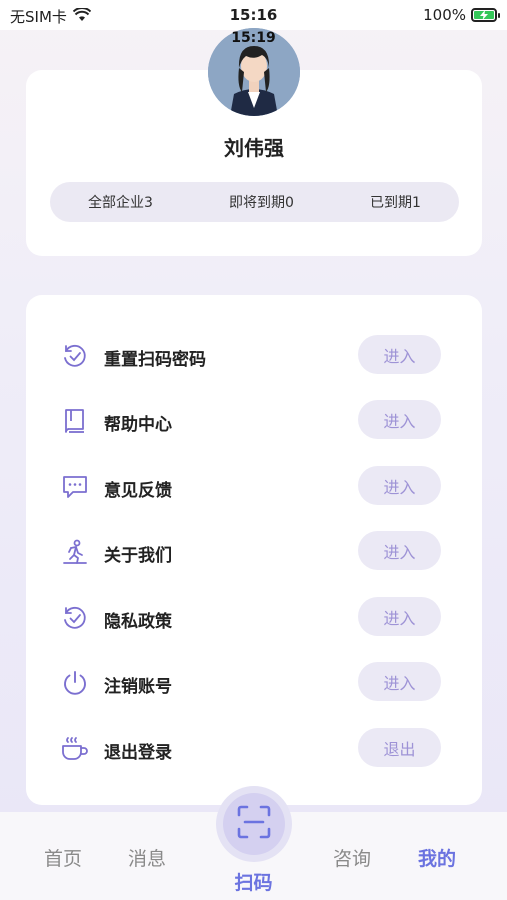 The height and width of the screenshot is (900, 507). Describe the element at coordinates (75, 421) in the screenshot. I see `book-icon` at that location.